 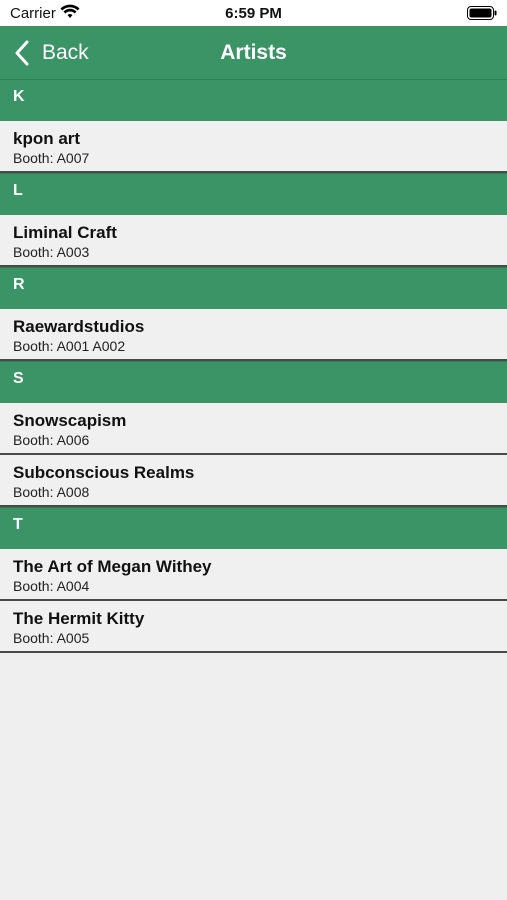 I want to click on booth-label: Booth: A004, so click(x=51, y=586).